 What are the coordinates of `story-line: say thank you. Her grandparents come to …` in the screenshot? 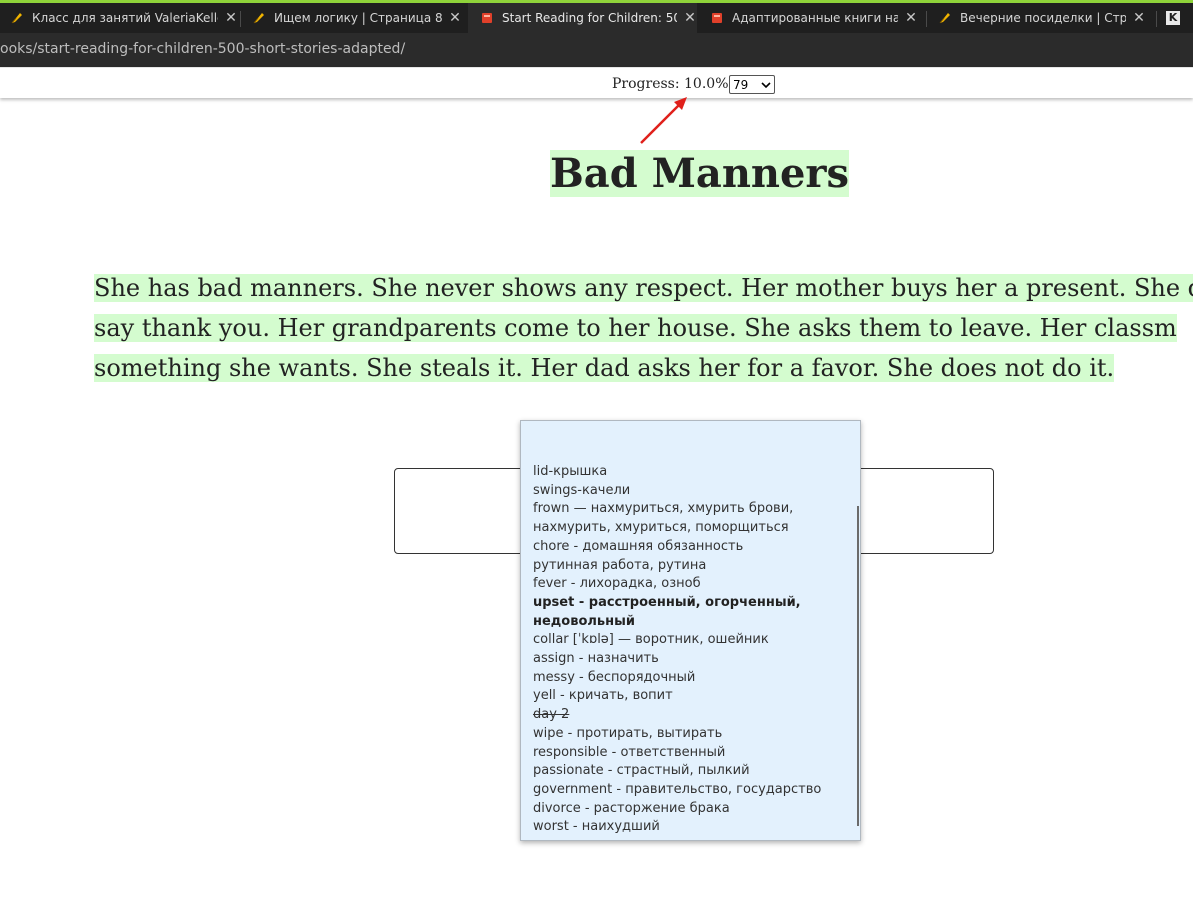 It's located at (643, 328).